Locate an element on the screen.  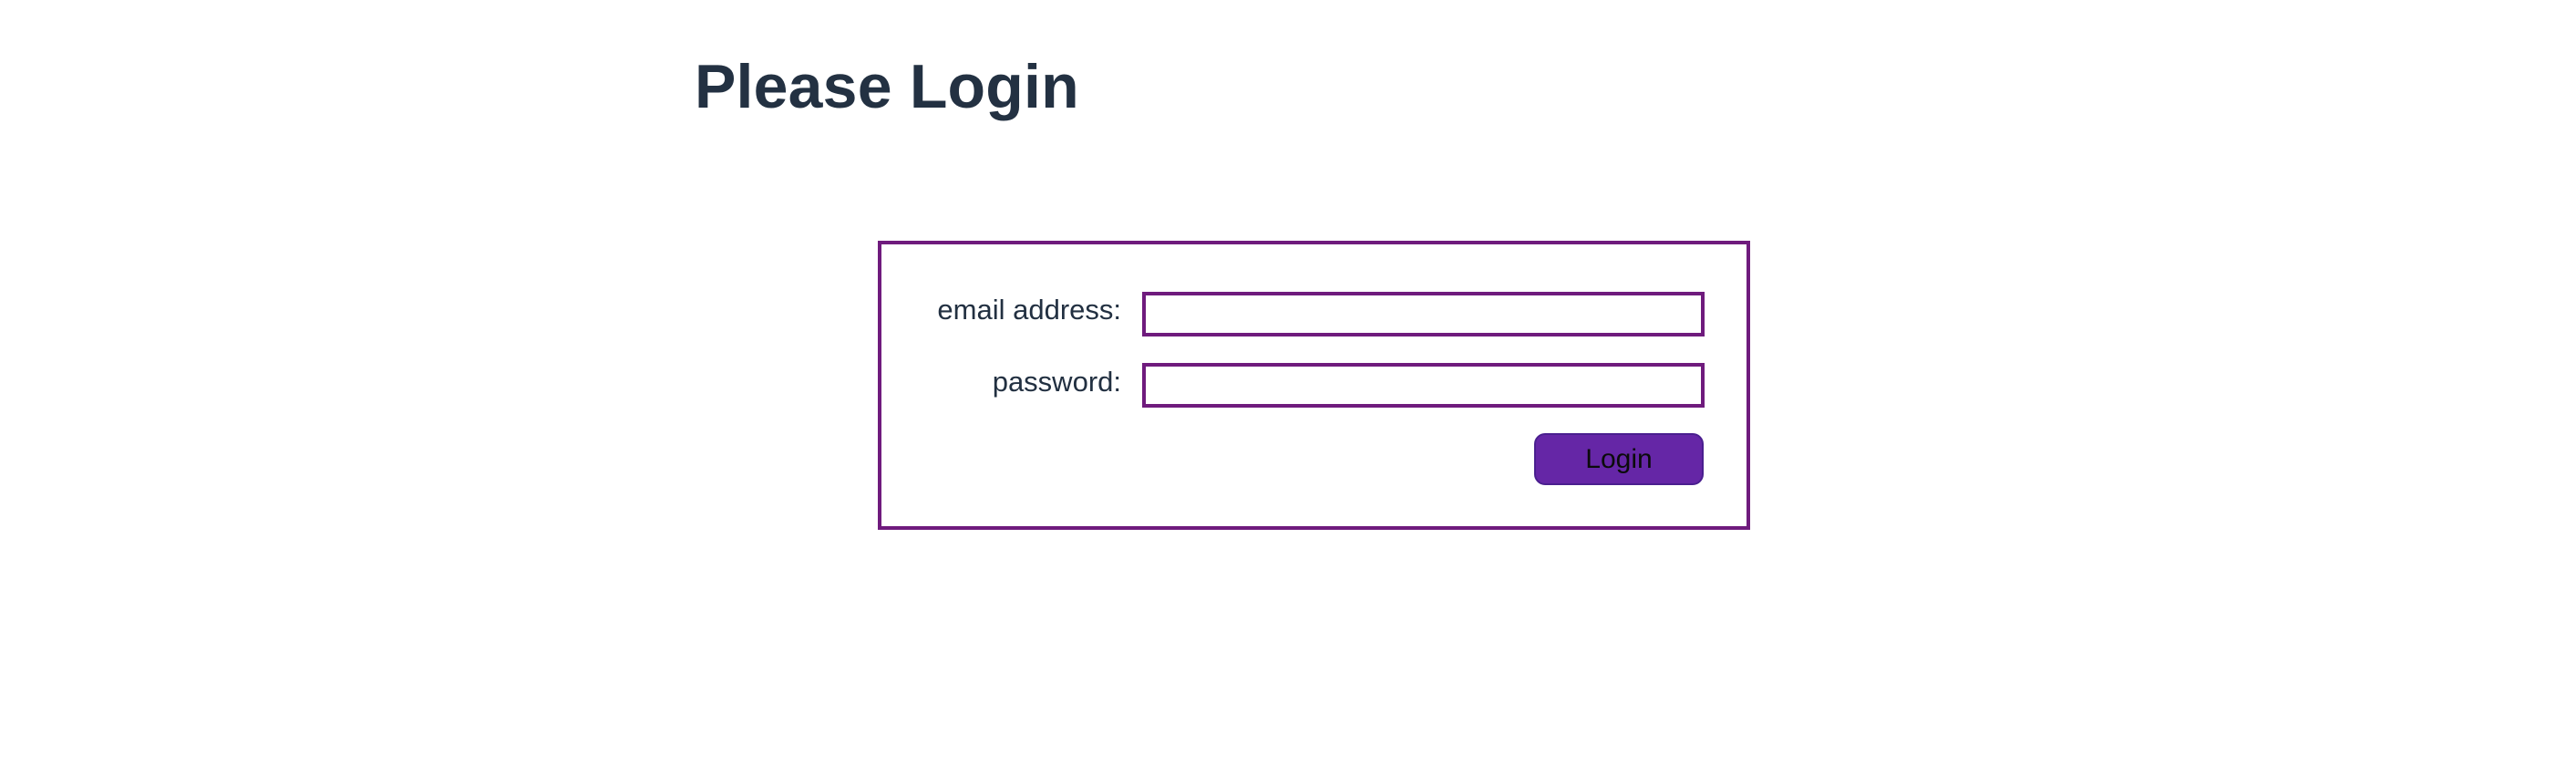
login-button: Login is located at coordinates (1619, 459).